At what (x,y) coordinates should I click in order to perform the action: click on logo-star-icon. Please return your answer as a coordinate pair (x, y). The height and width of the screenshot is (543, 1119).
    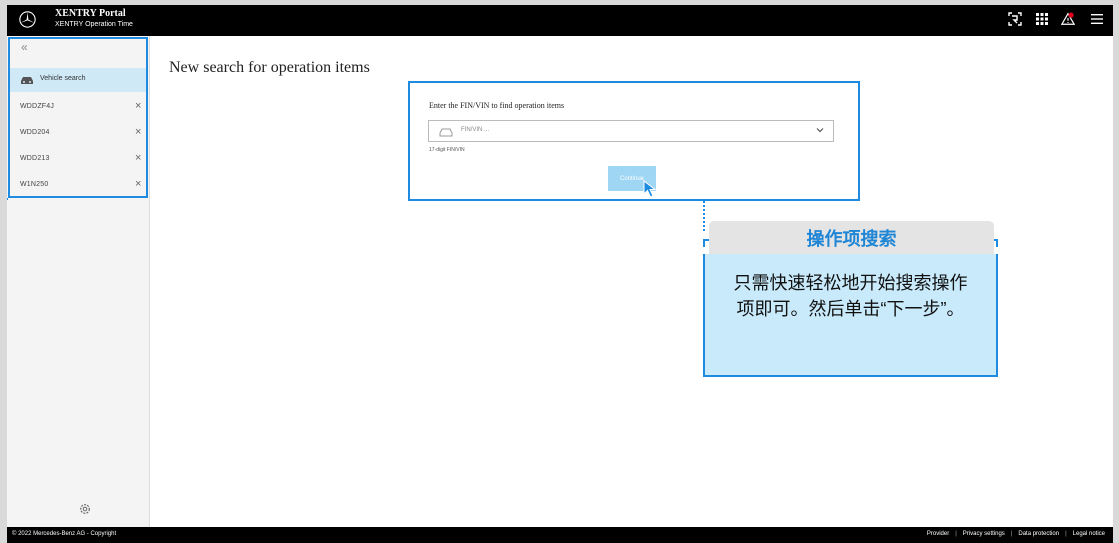
    Looking at the image, I should click on (27, 19).